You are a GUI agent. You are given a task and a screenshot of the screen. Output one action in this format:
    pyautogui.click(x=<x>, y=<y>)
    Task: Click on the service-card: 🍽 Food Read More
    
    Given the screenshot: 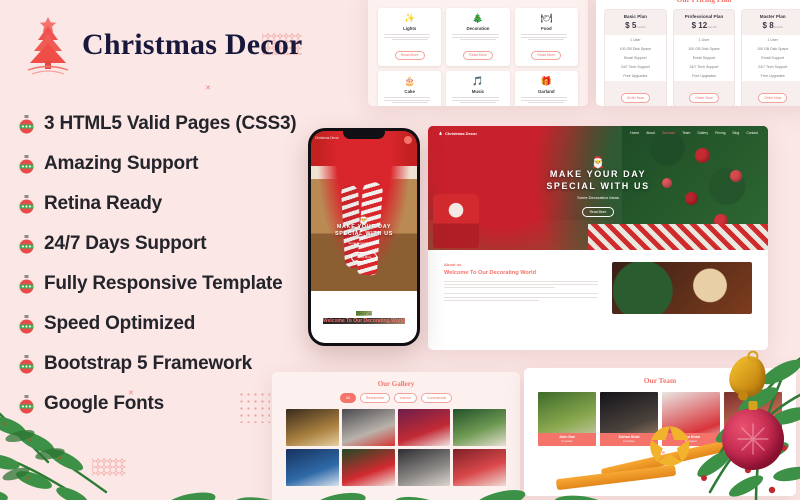 What is the action you would take?
    pyautogui.click(x=546, y=37)
    